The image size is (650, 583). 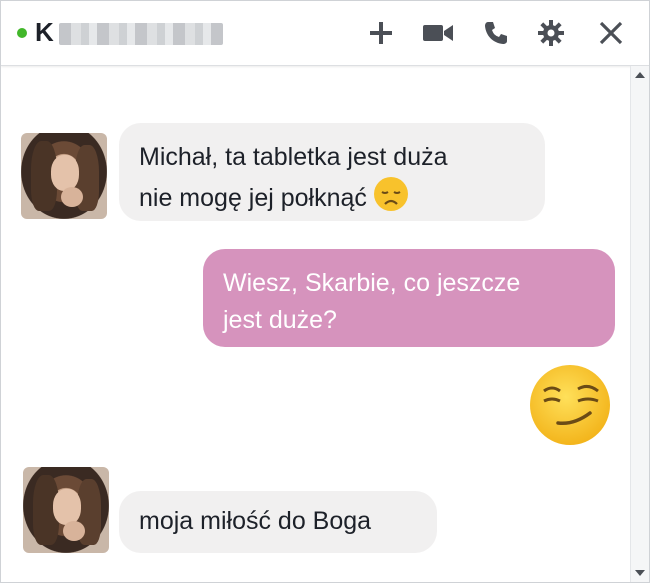 I want to click on online-status-dot, so click(x=22, y=33).